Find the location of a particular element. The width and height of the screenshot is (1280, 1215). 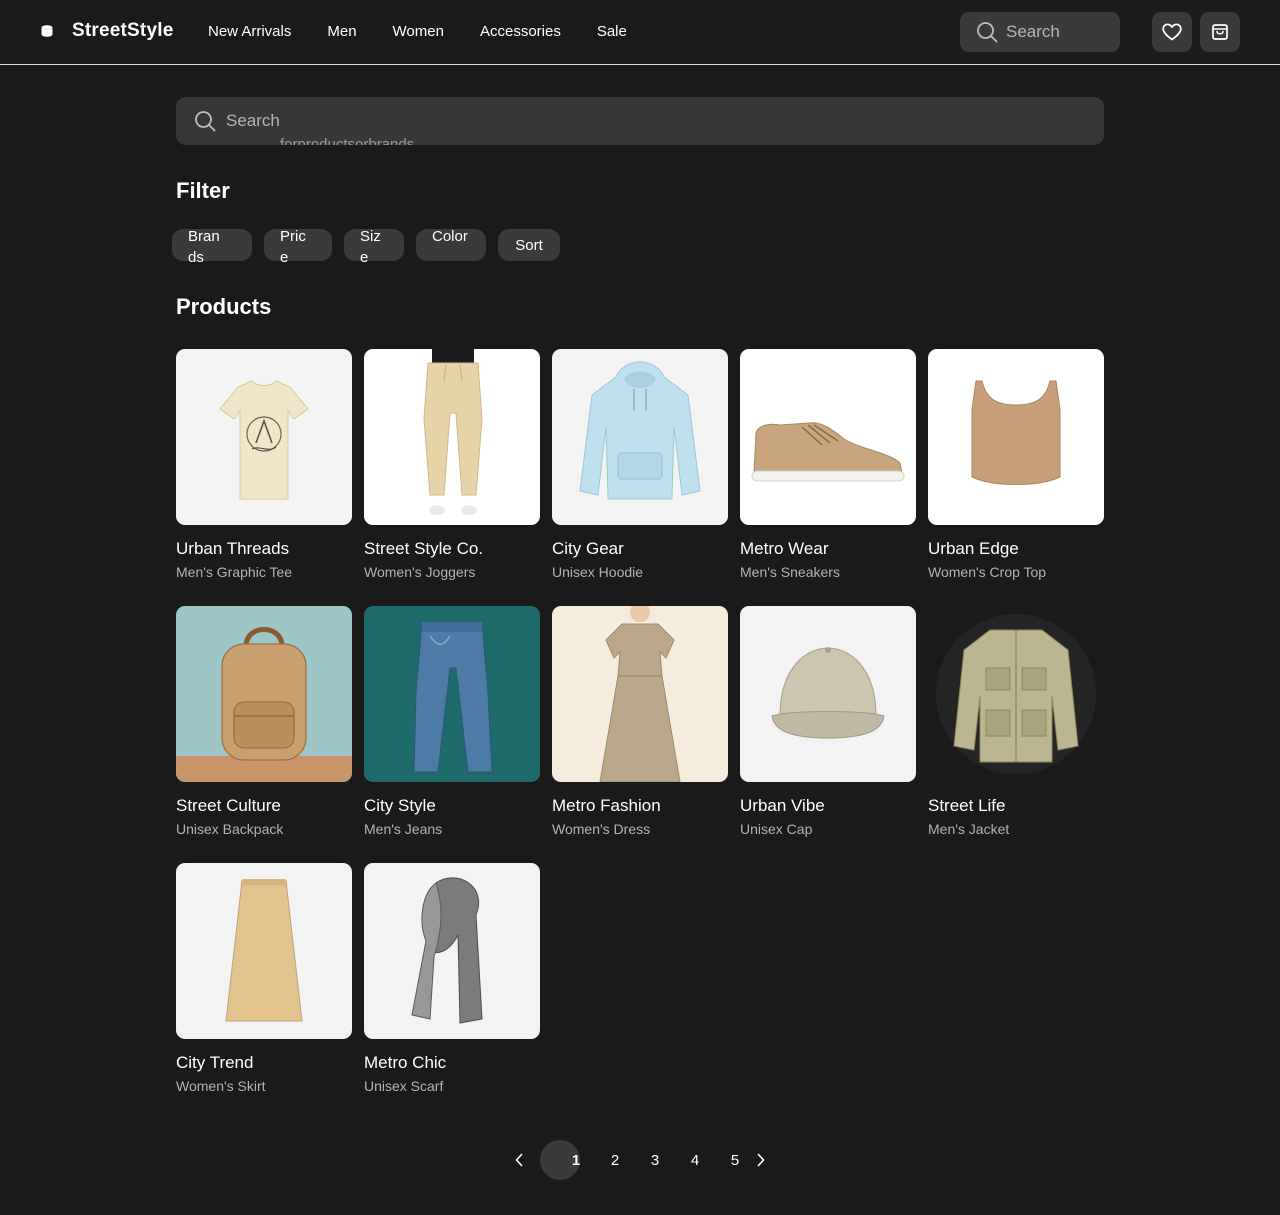

product-name: City Style is located at coordinates (400, 805).